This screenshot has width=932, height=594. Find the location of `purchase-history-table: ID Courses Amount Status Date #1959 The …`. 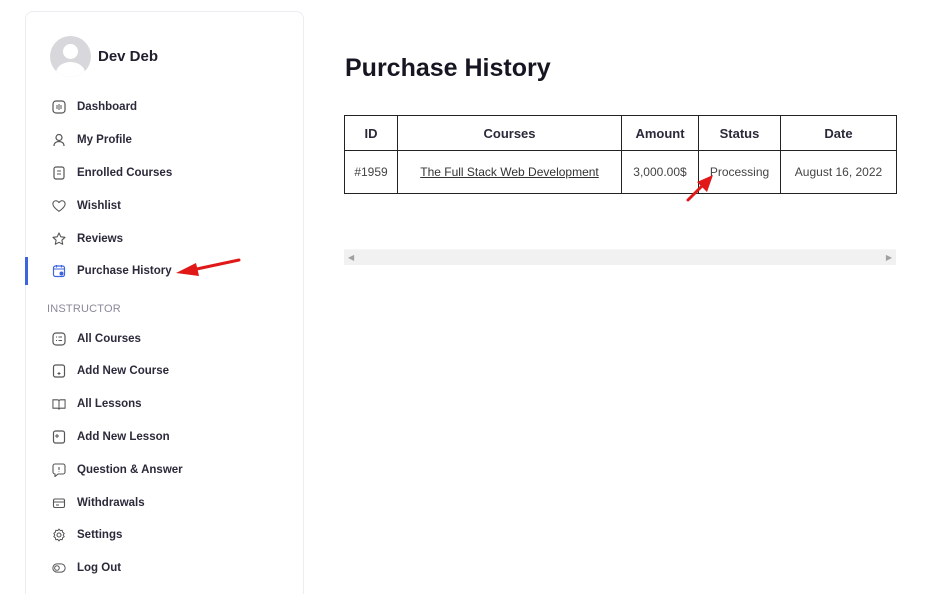

purchase-history-table: ID Courses Amount Status Date #1959 The … is located at coordinates (620, 154).